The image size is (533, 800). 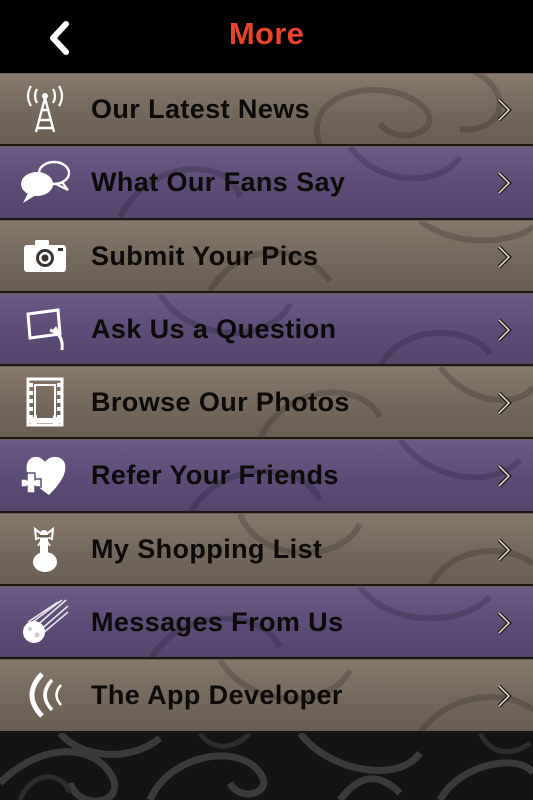 I want to click on menu-item-refer-your-friends: Refer Your Friends, so click(x=266, y=476).